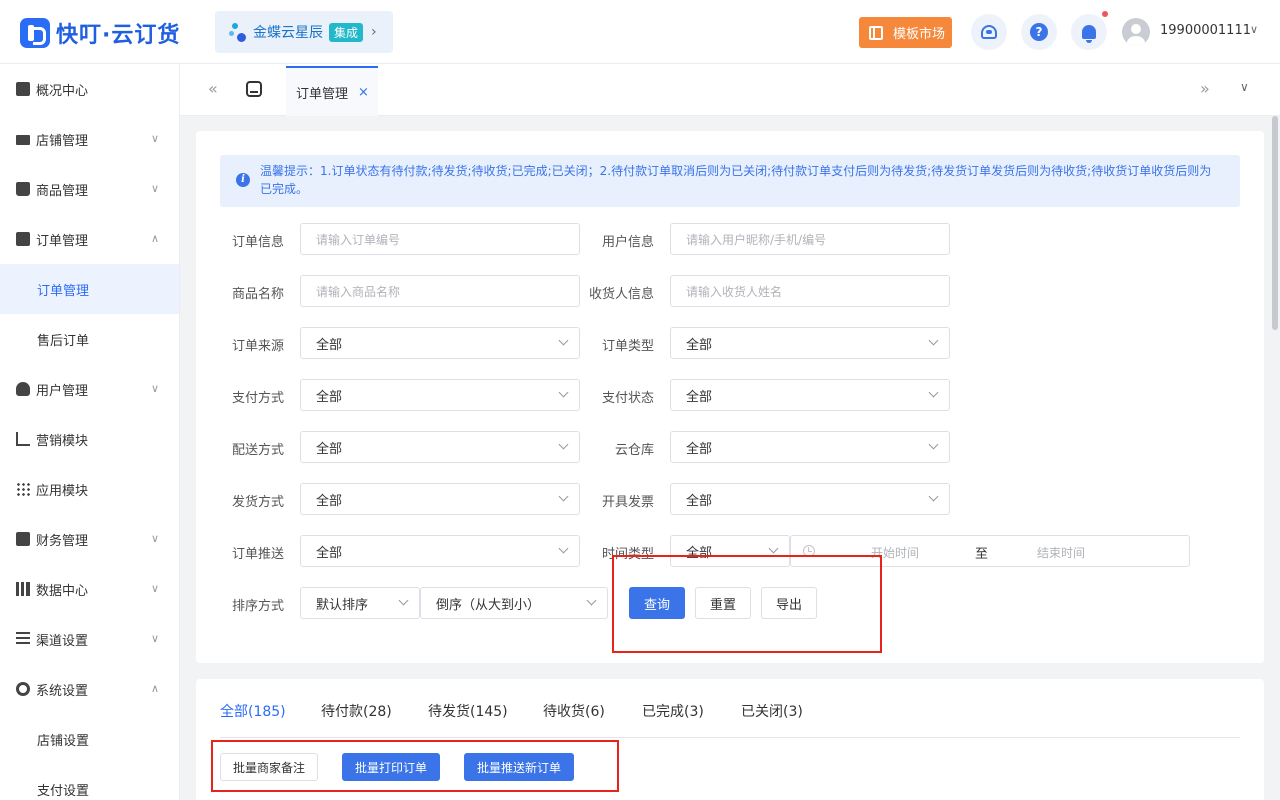  What do you see at coordinates (23, 639) in the screenshot?
I see `list-icon` at bounding box center [23, 639].